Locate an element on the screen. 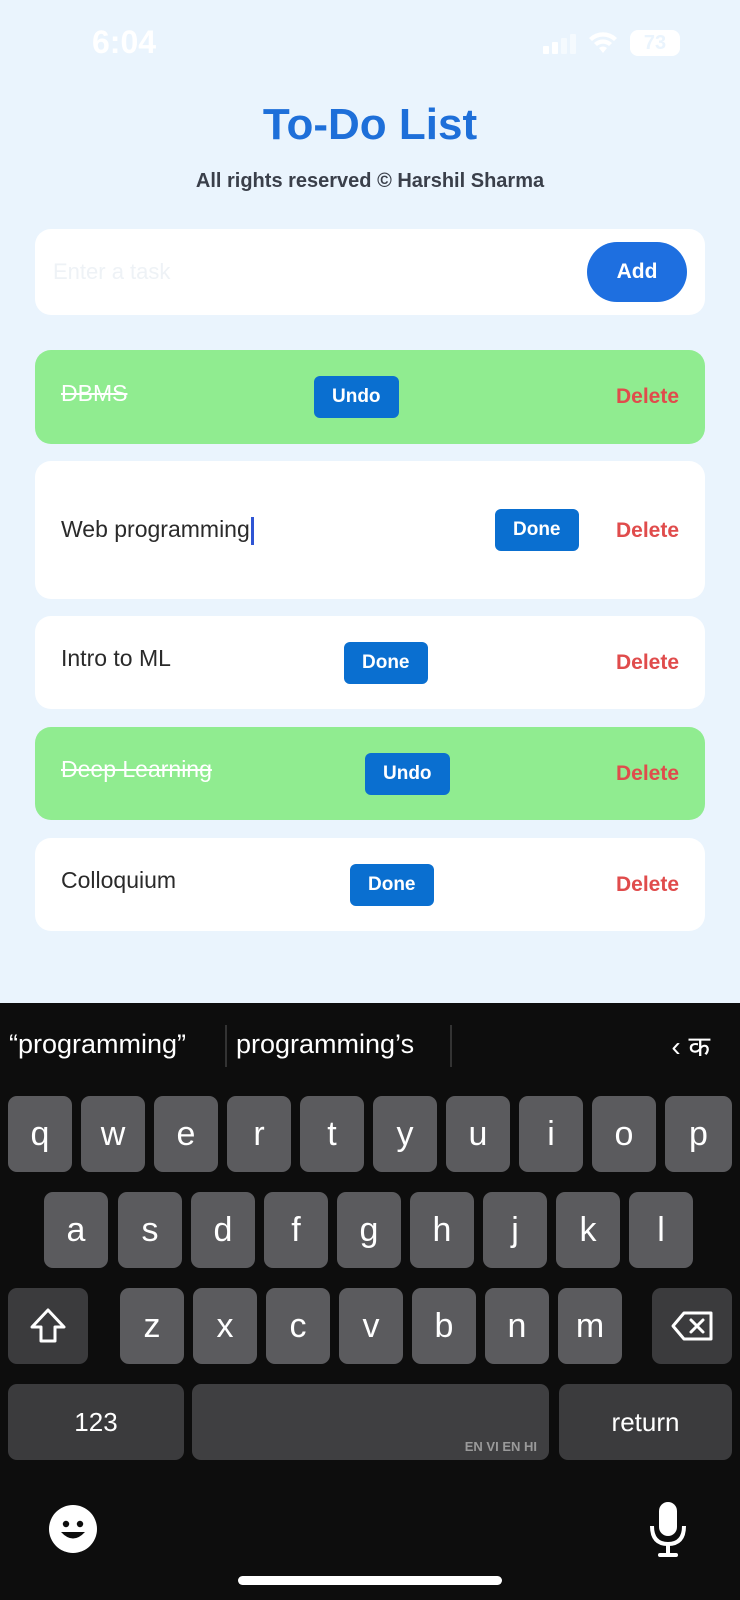 This screenshot has height=1600, width=740. status-icons: 73 is located at coordinates (611, 43).